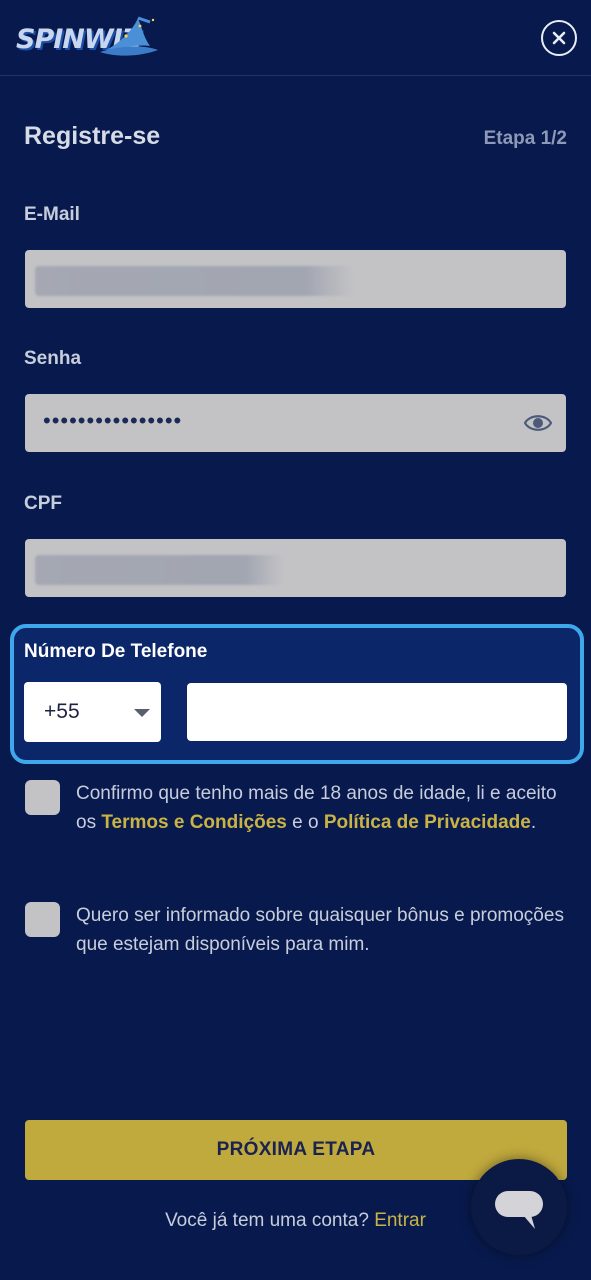  Describe the element at coordinates (116, 651) in the screenshot. I see `phone-label: Número De Telefone` at that location.